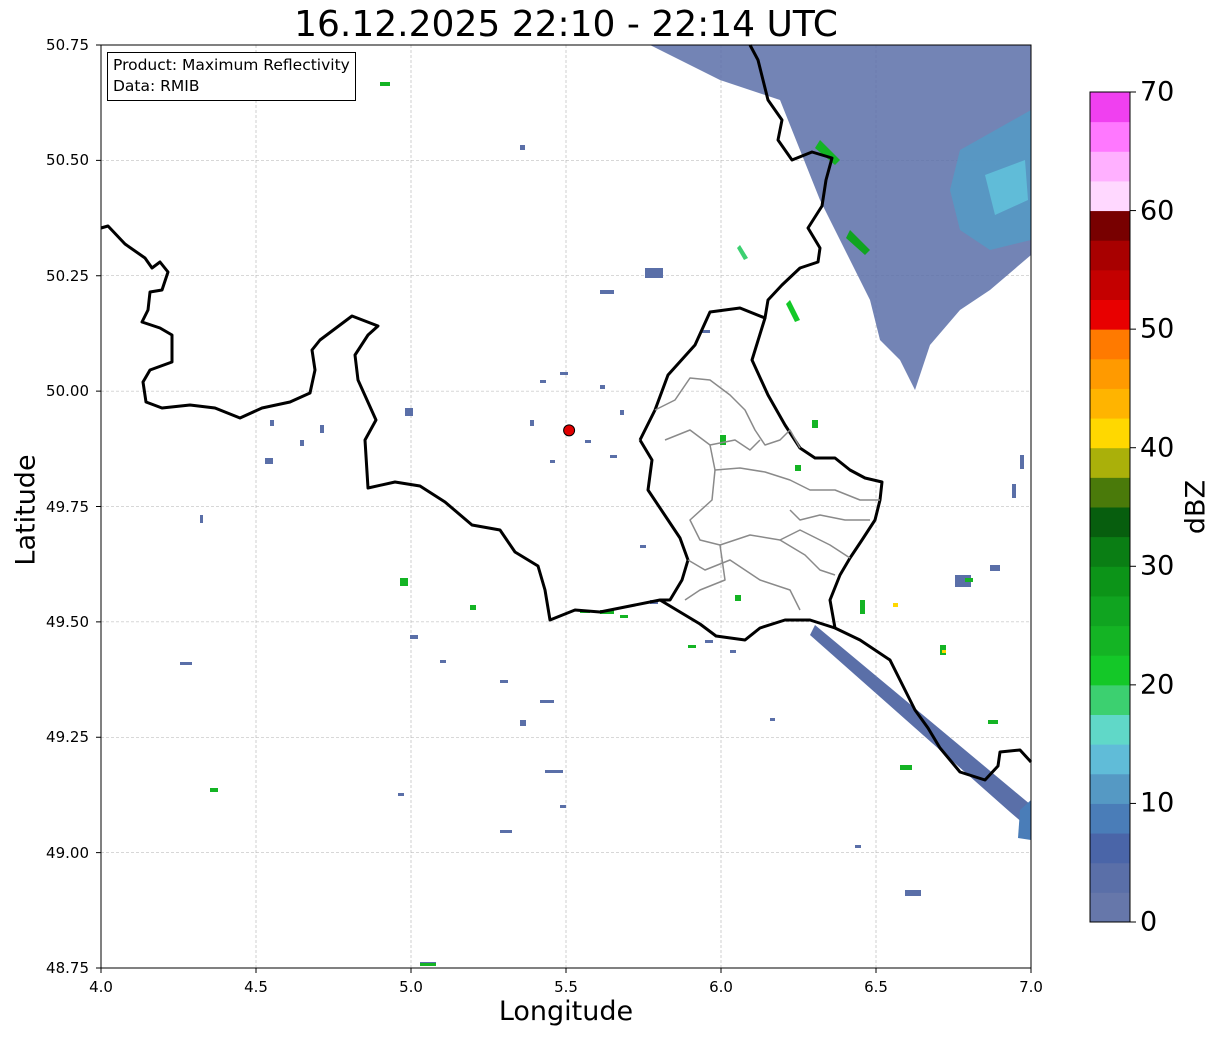  I want to click on colorbar-tick-label: 70, so click(1157, 92).